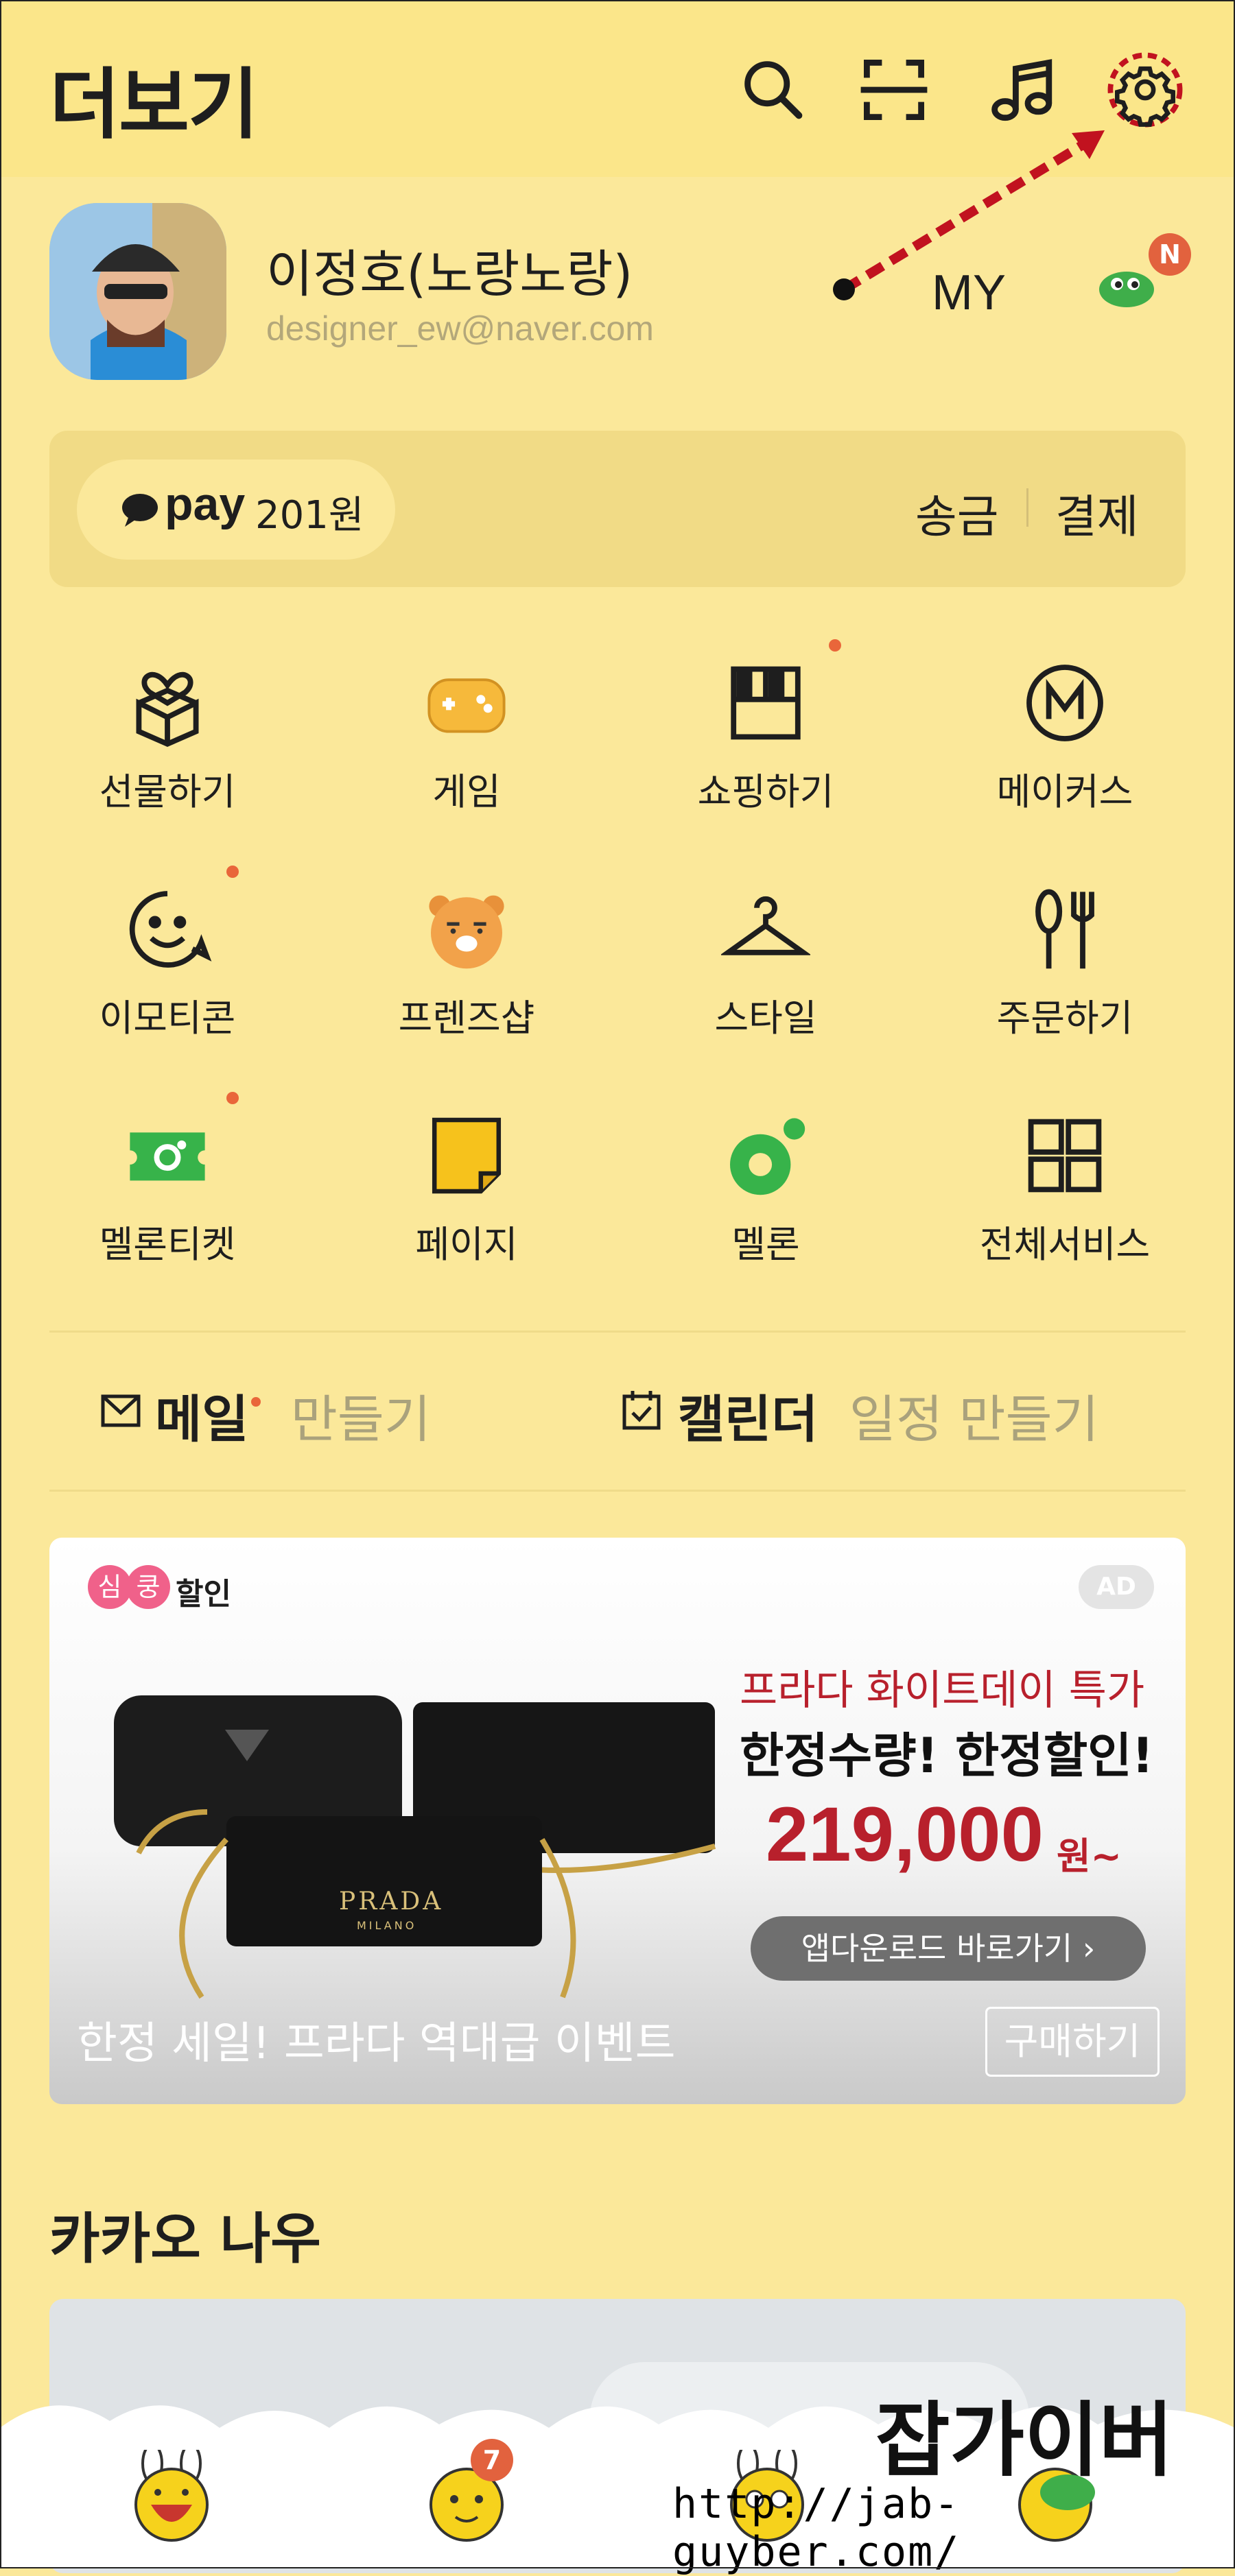 This screenshot has height=2576, width=1235. Describe the element at coordinates (167, 1189) in the screenshot. I see `service-melon-ticket: 멜론티켓` at that location.